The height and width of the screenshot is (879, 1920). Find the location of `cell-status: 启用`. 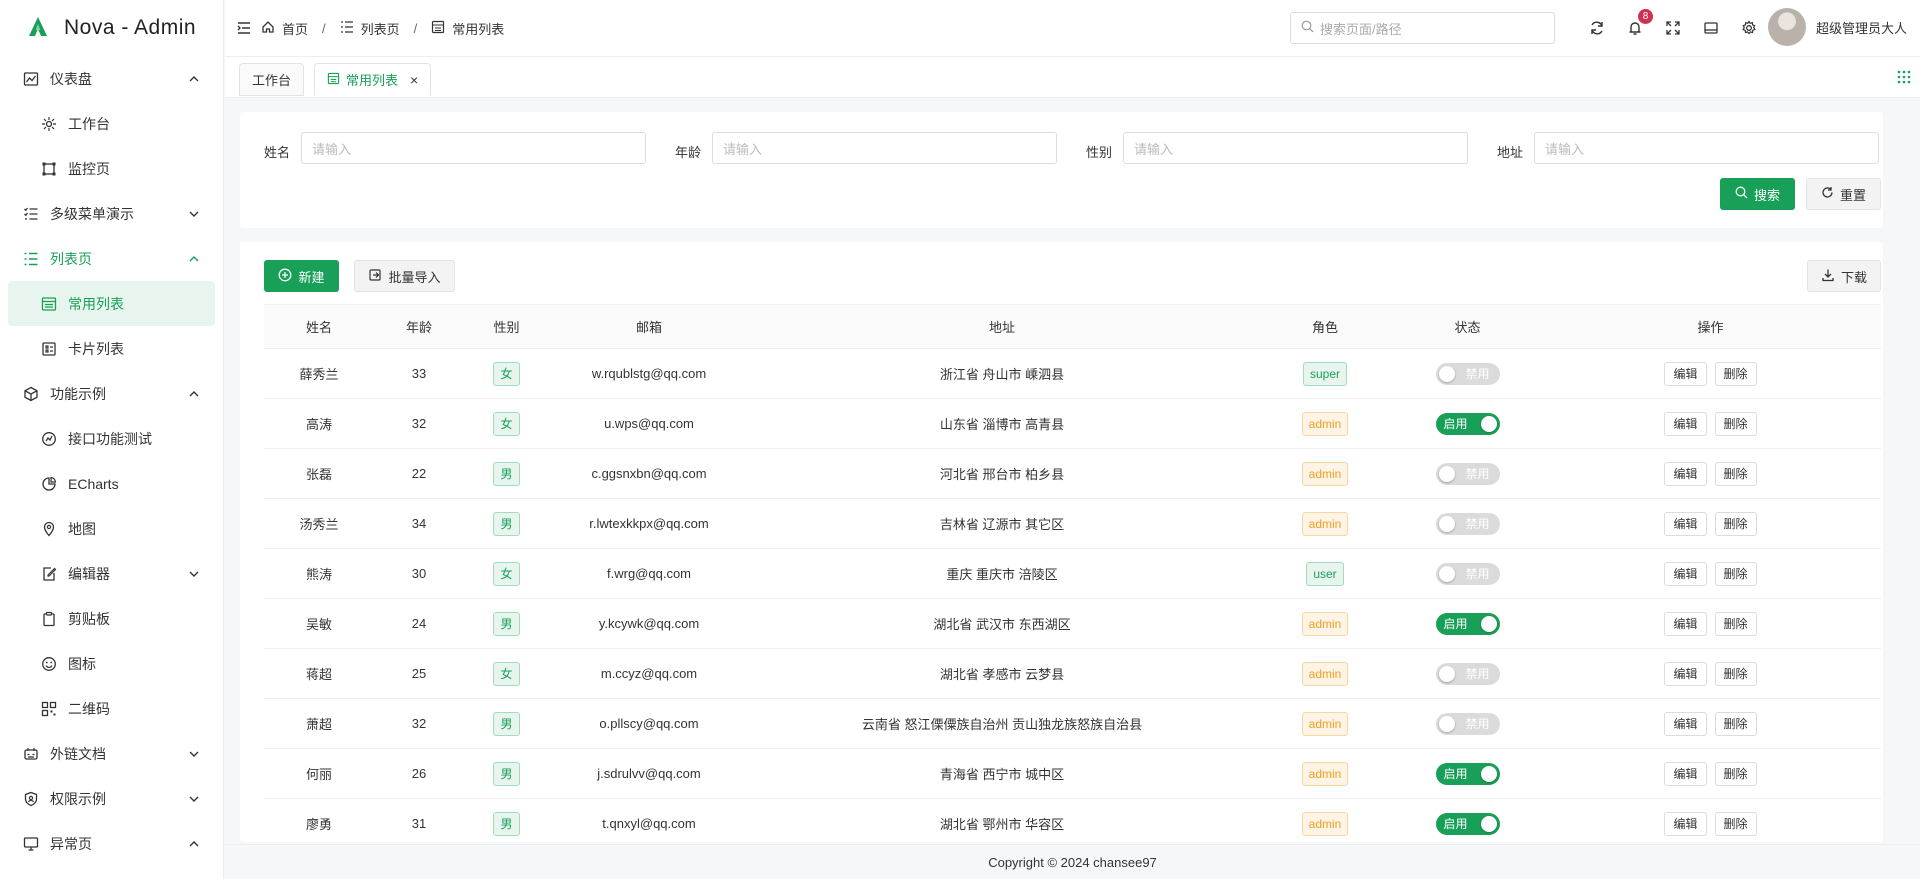

cell-status: 启用 is located at coordinates (1467, 820).